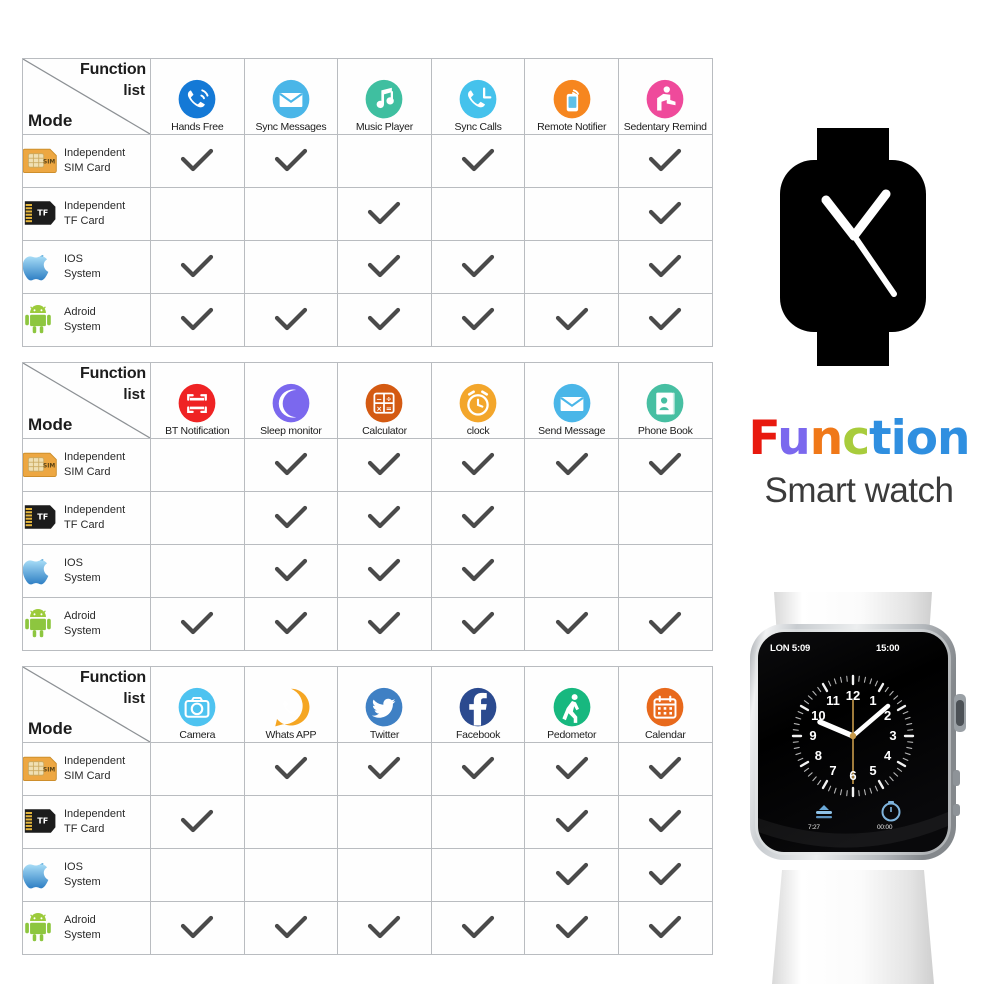 The height and width of the screenshot is (1000, 1000). Describe the element at coordinates (384, 704) in the screenshot. I see `function-header-twitter-icon: Twitter` at that location.